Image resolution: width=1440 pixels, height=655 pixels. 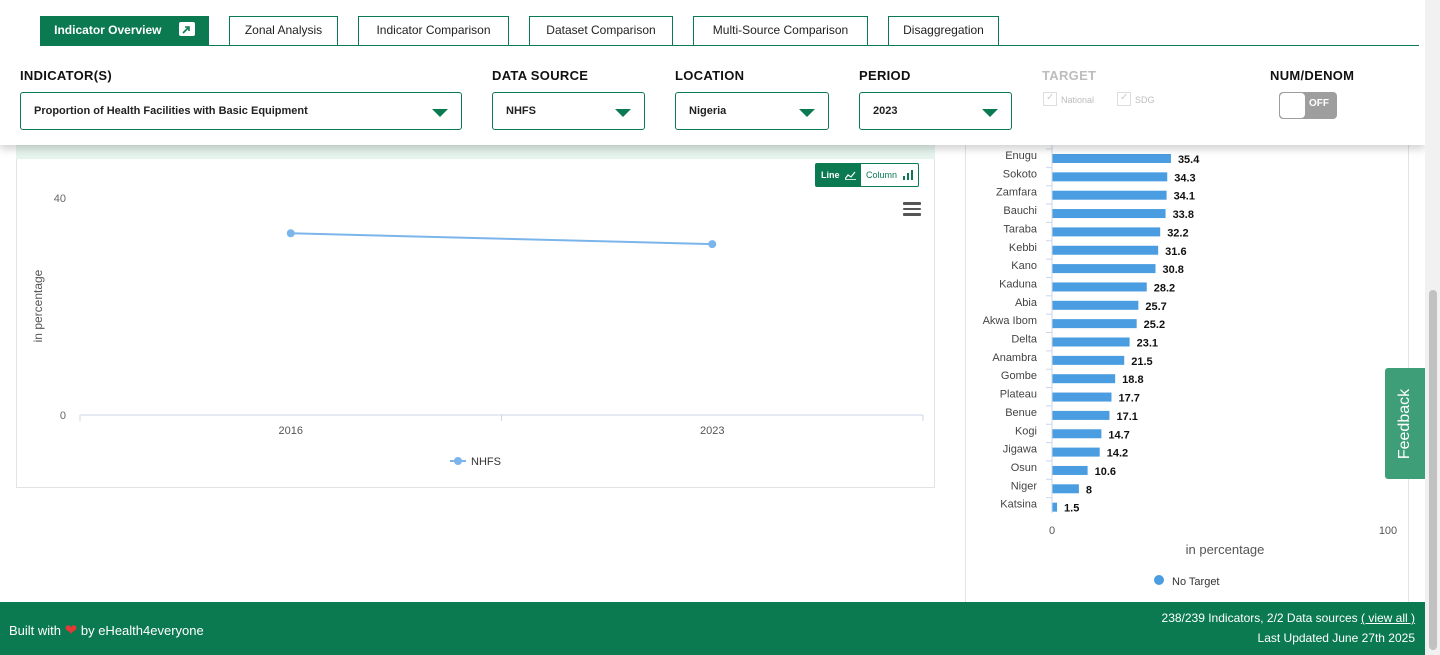 What do you see at coordinates (710, 75) in the screenshot?
I see `location-label: LOCATION` at bounding box center [710, 75].